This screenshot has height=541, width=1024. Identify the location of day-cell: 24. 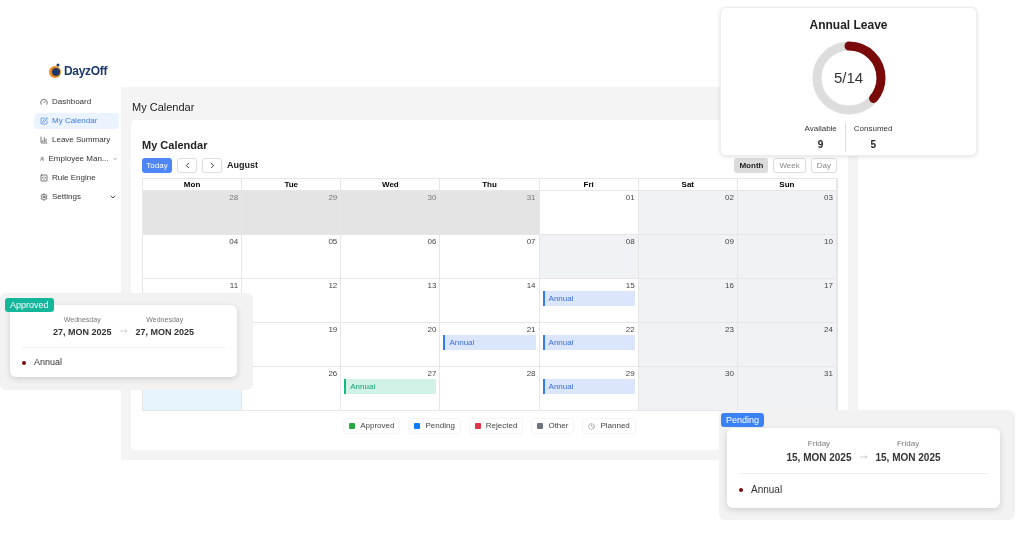
(787, 344).